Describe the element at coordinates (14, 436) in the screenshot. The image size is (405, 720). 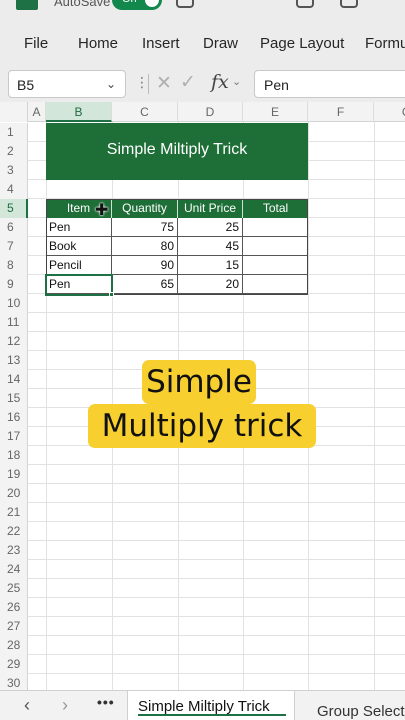
I see `row-header-17: 17` at that location.